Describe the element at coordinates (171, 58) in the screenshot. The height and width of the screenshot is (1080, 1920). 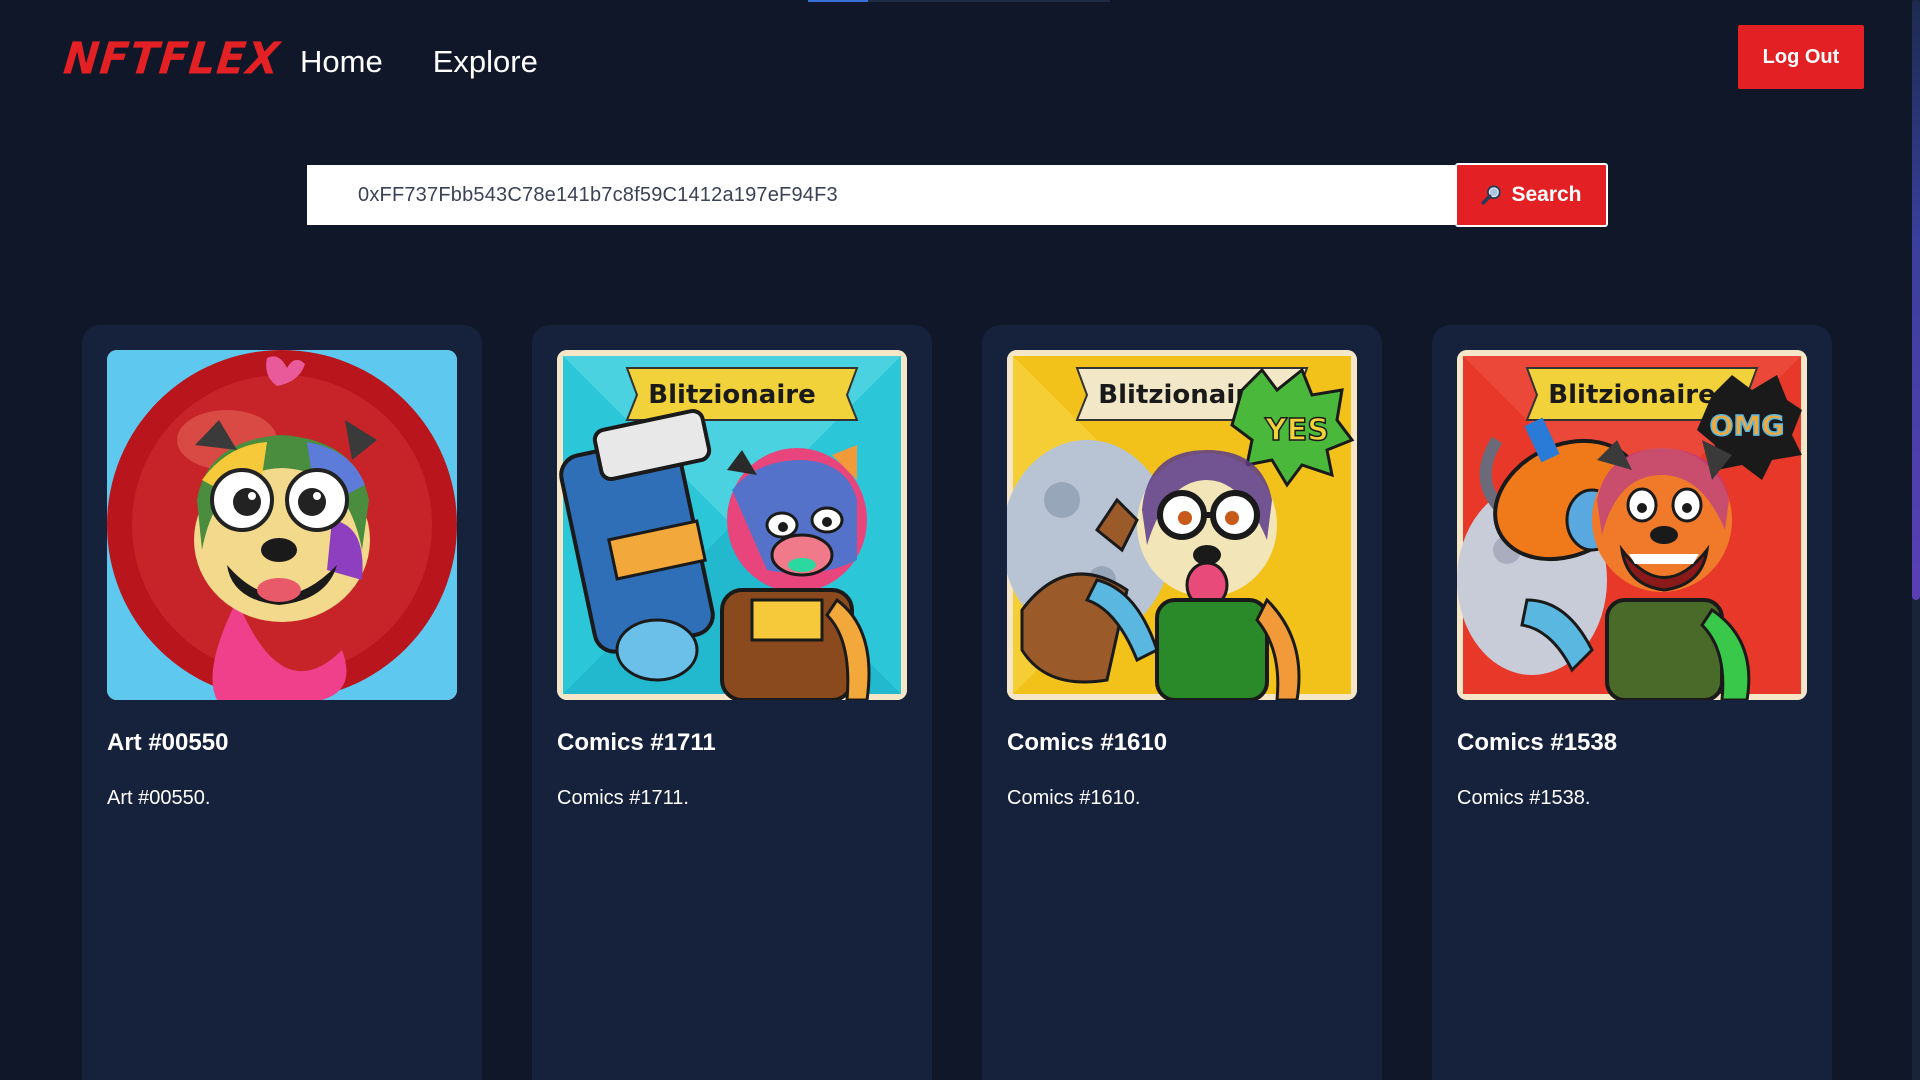
I see `brand-logo: NFTFLEX` at that location.